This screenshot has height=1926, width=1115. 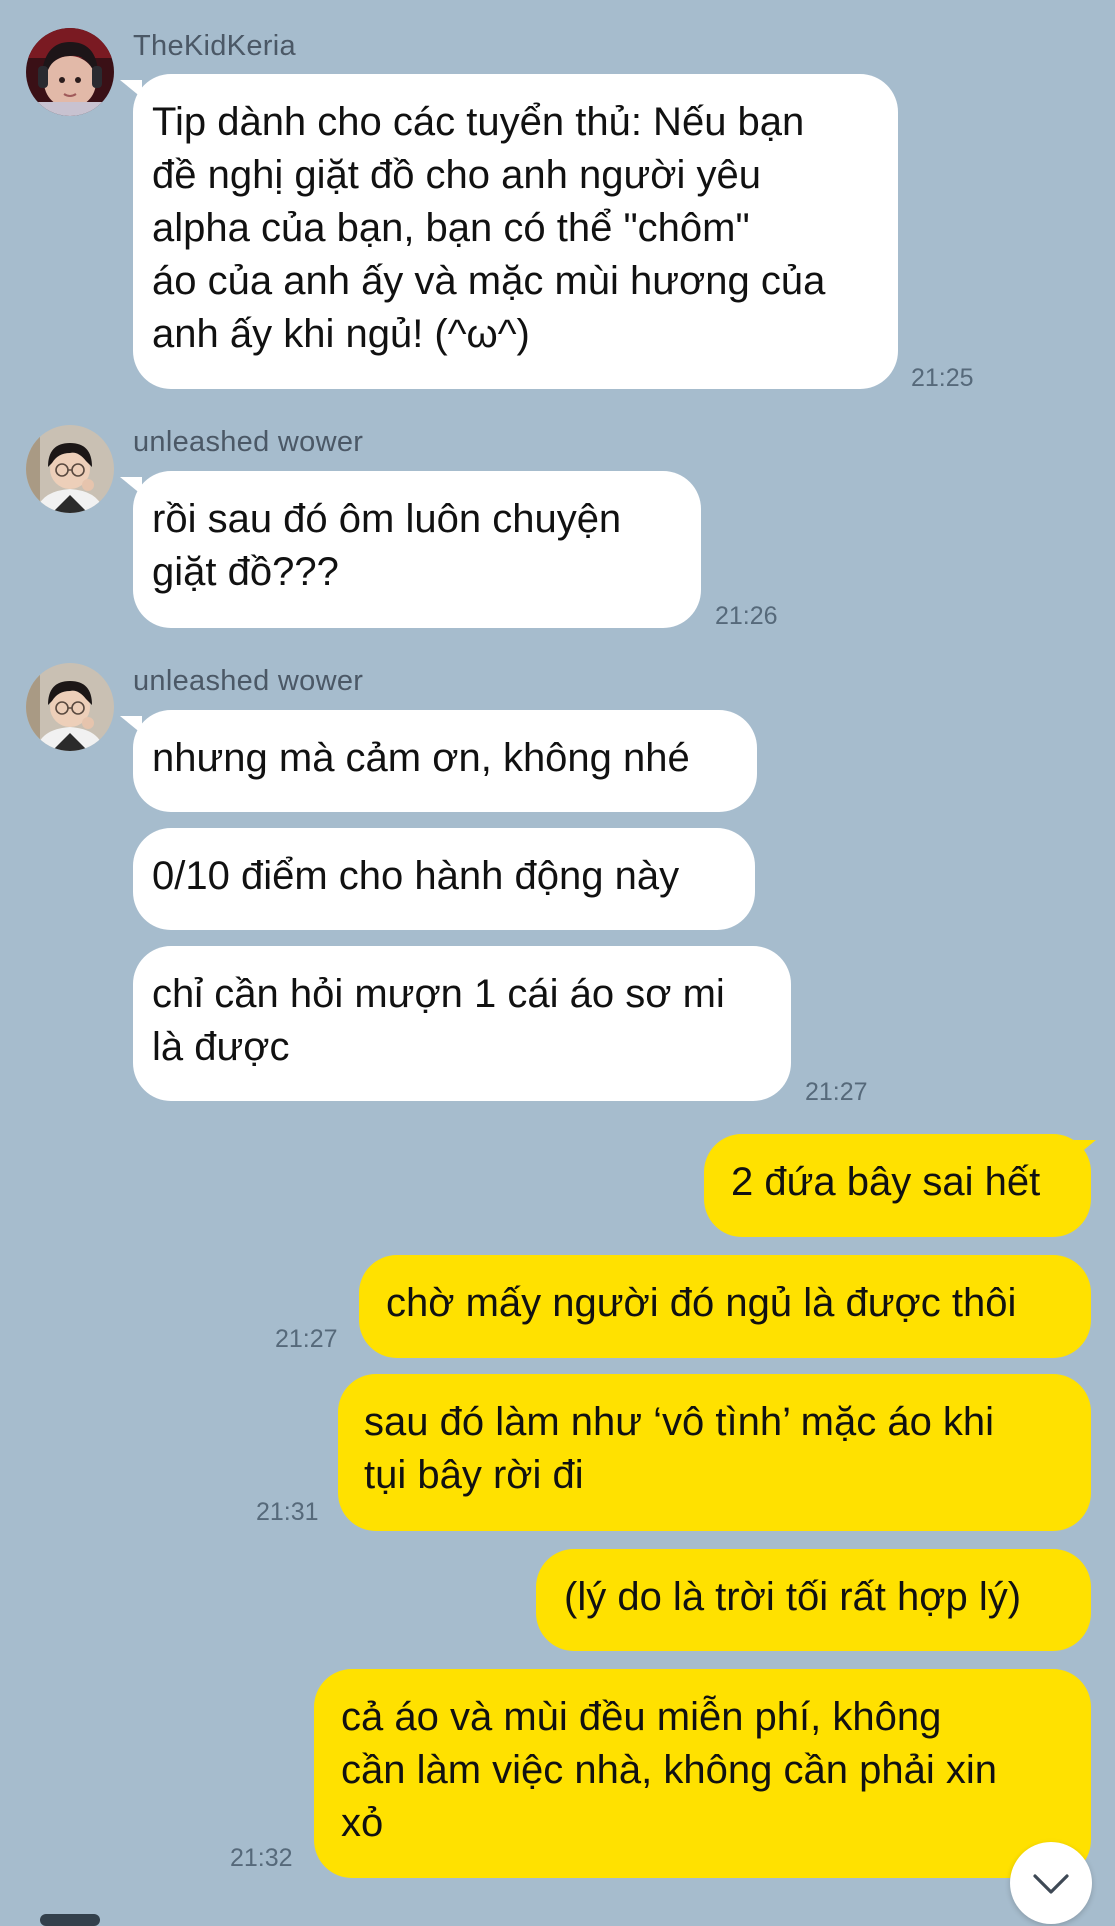 What do you see at coordinates (746, 616) in the screenshot?
I see `message-time: 21:26` at bounding box center [746, 616].